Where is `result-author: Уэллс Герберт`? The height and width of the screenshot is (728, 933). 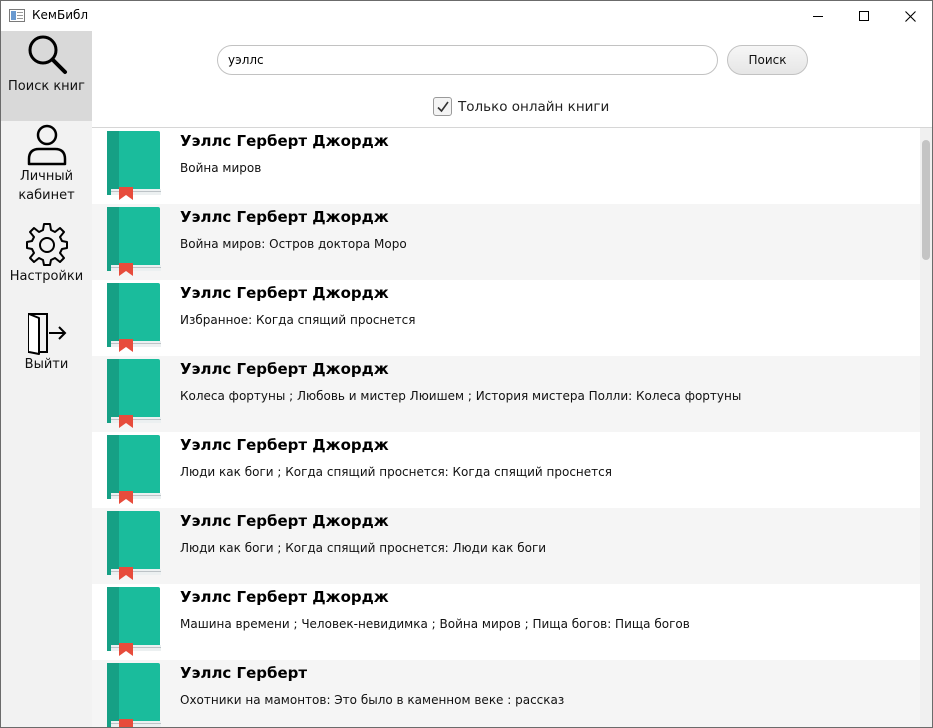
result-author: Уэллс Герберт is located at coordinates (244, 673).